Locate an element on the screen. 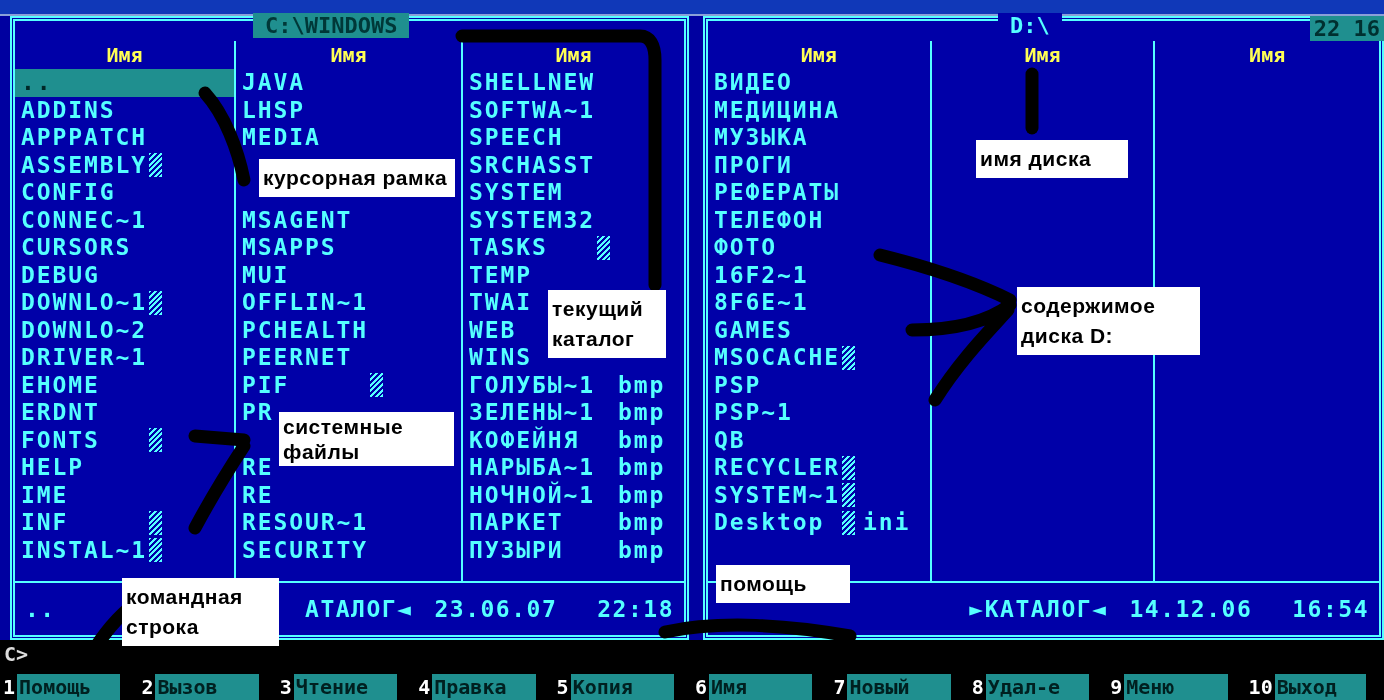  file-name: ПУЗЫРИ is located at coordinates (516, 549).